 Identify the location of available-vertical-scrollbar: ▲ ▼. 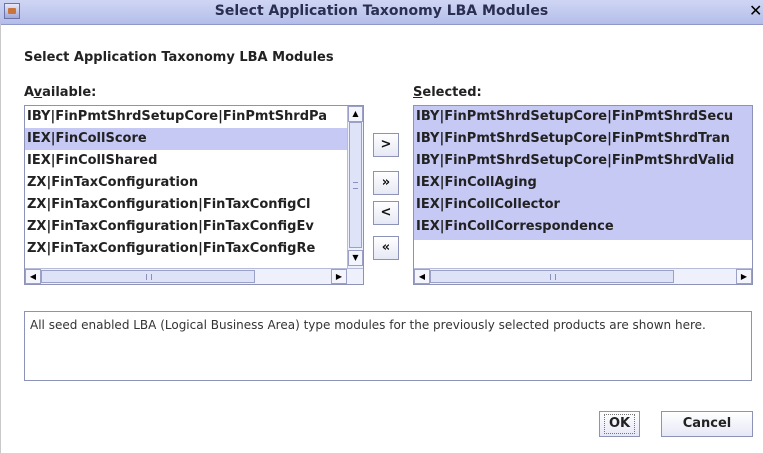
(355, 187).